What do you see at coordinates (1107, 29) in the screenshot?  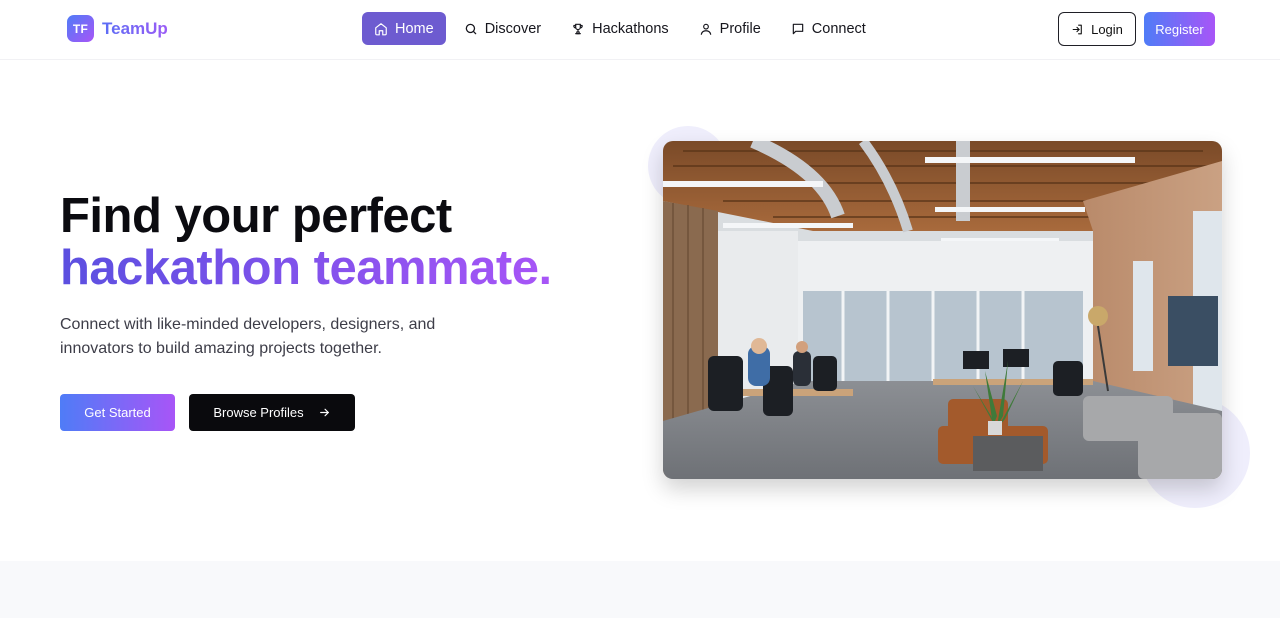 I see `login-label: Login` at bounding box center [1107, 29].